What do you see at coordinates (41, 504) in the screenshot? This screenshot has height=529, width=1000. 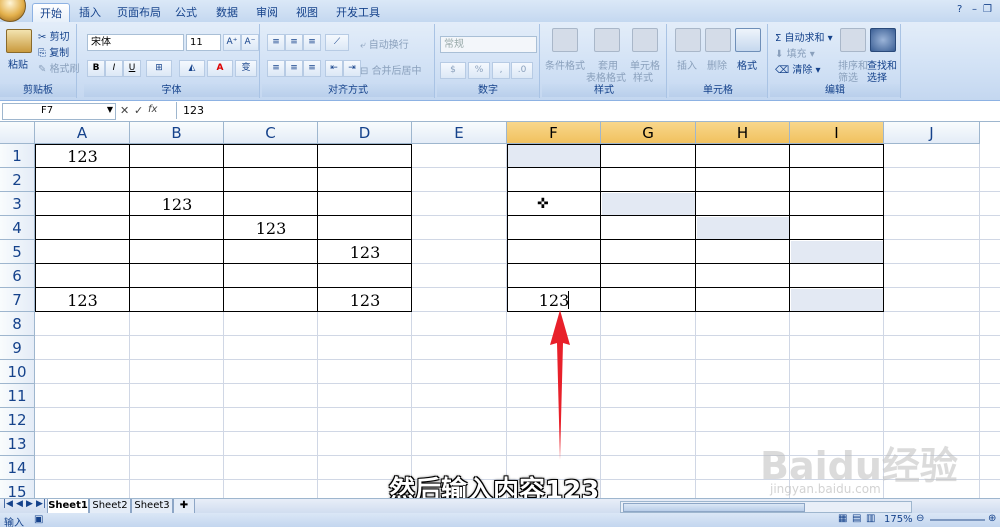 I see `last-sheet-icon: ▶|` at bounding box center [41, 504].